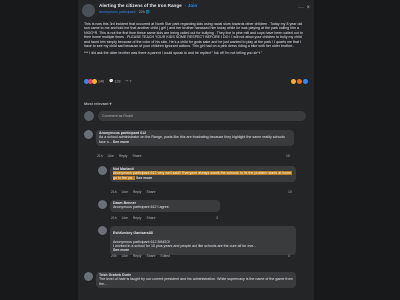 The width and height of the screenshot is (400, 300). What do you see at coordinates (148, 12) in the screenshot?
I see `globe-icon: 🌐` at bounding box center [148, 12].